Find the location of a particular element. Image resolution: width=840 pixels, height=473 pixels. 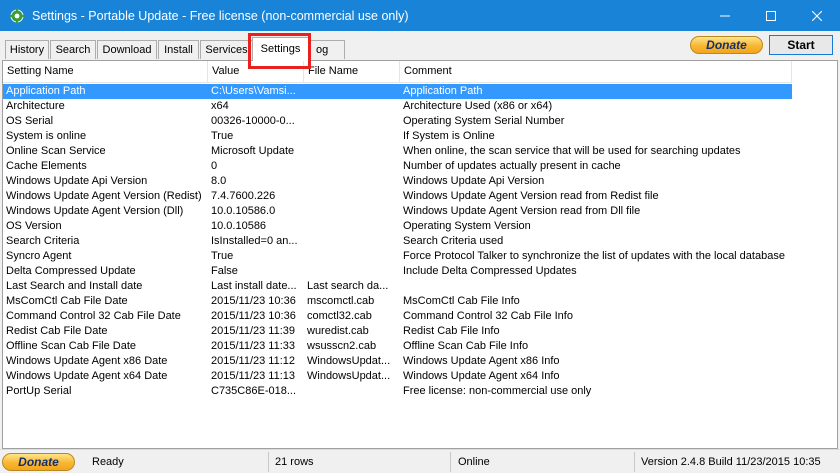

start-button: Start is located at coordinates (801, 45).